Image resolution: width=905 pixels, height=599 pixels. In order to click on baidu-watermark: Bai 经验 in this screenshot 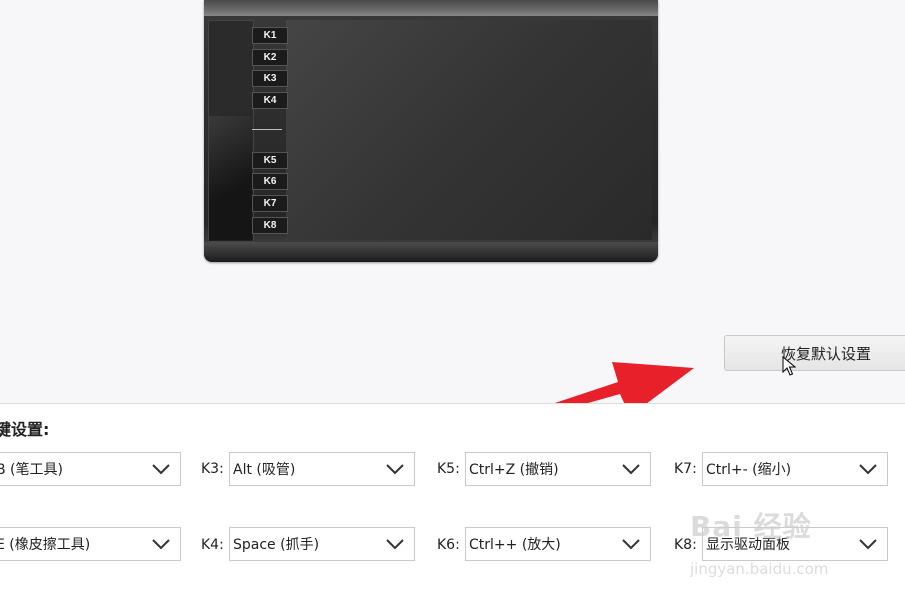, I will do `click(751, 526)`.